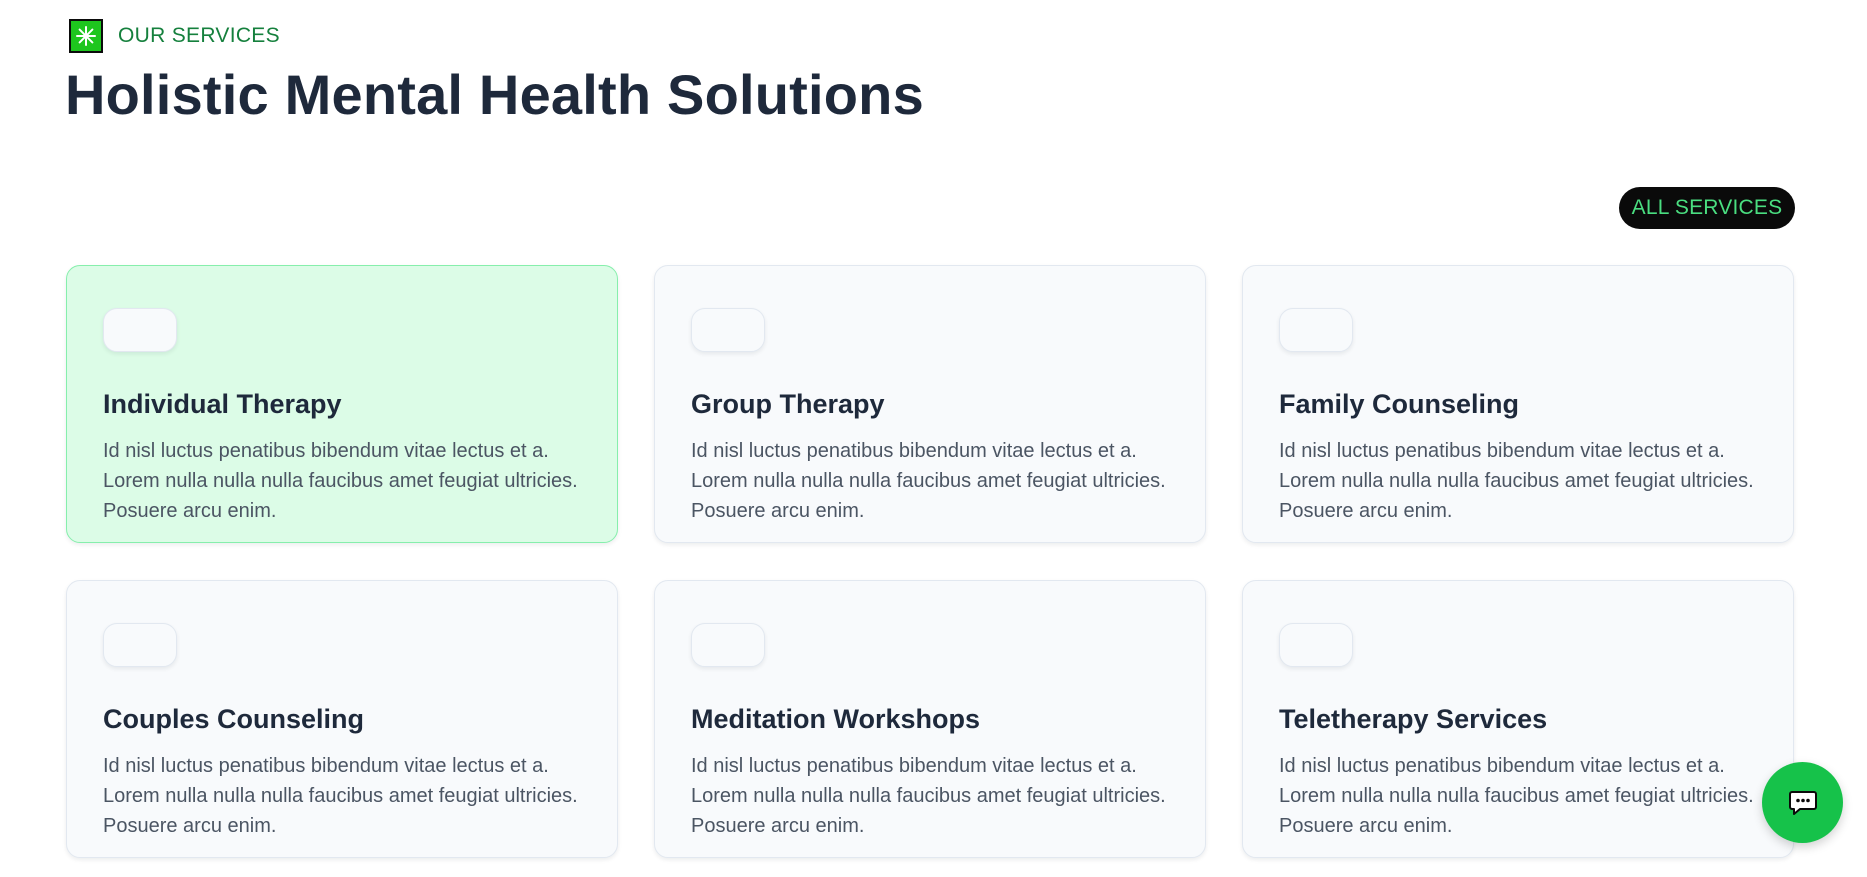  What do you see at coordinates (494, 94) in the screenshot?
I see `page-title: Holistic Mental Health Solutions` at bounding box center [494, 94].